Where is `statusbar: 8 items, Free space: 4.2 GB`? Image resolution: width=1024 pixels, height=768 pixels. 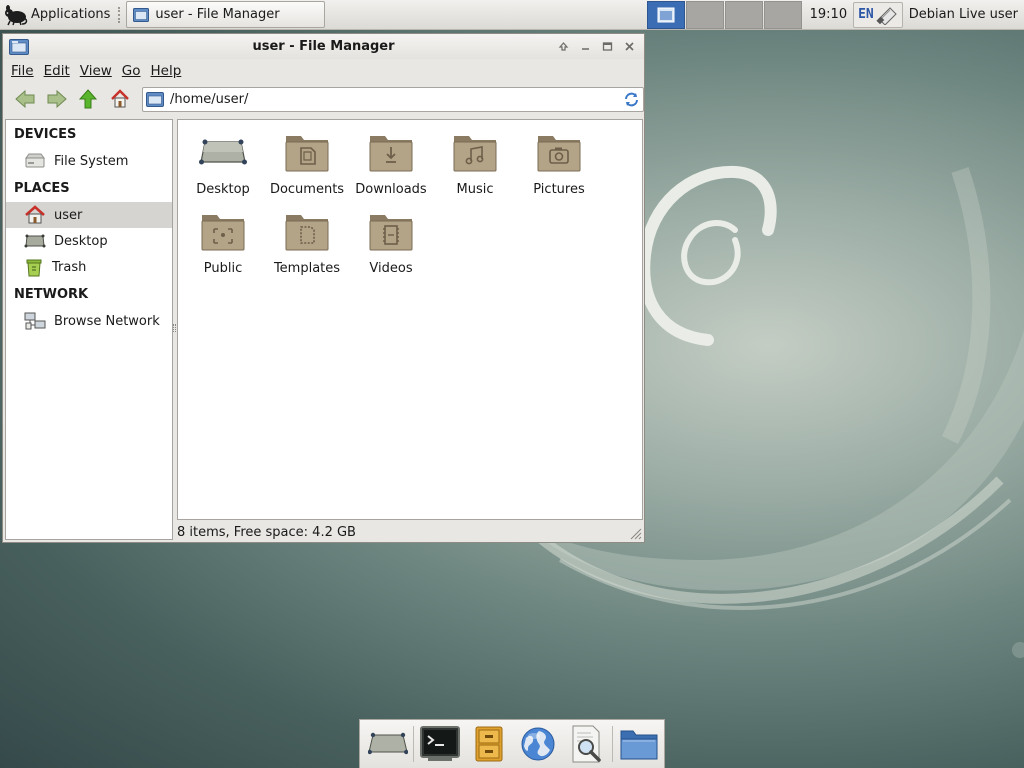
statusbar: 8 items, Free space: 4.2 GB is located at coordinates (266, 532).